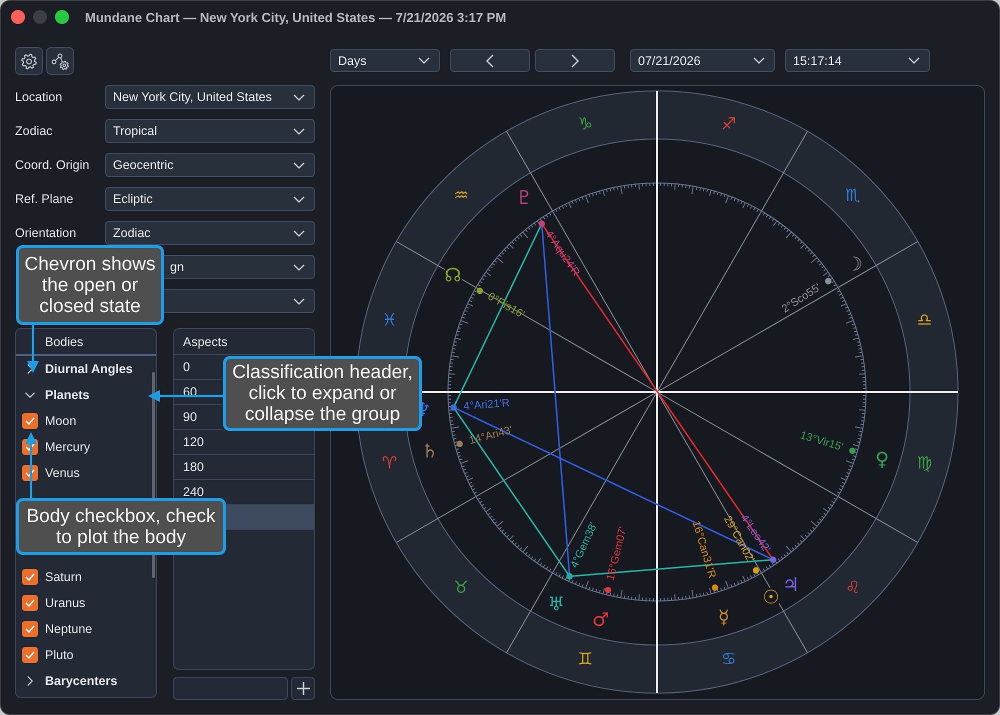 Image resolution: width=1000 pixels, height=715 pixels. Describe the element at coordinates (728, 124) in the screenshot. I see `zodiac-sign-glyph: ♐` at that location.